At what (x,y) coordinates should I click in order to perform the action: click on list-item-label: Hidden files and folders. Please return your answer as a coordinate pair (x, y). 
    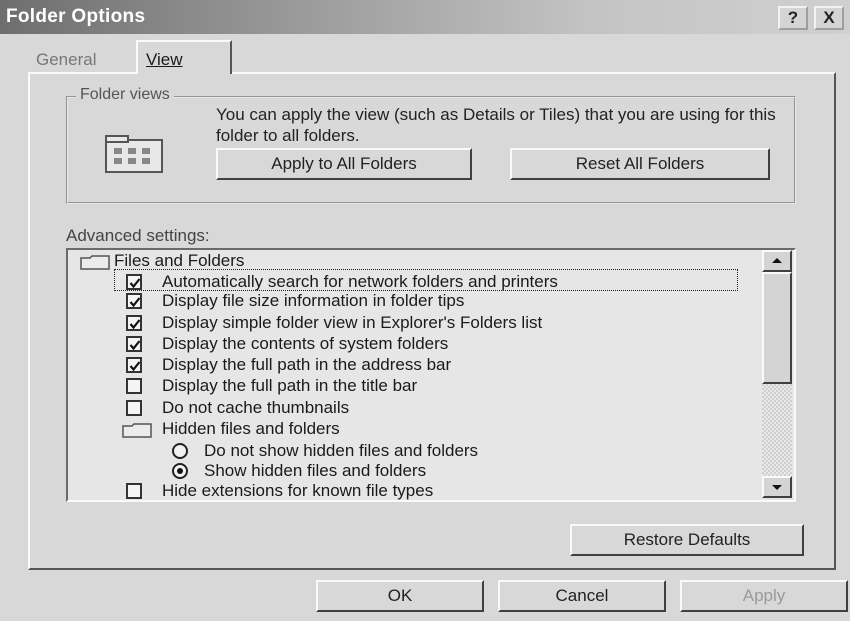
    Looking at the image, I should click on (251, 428).